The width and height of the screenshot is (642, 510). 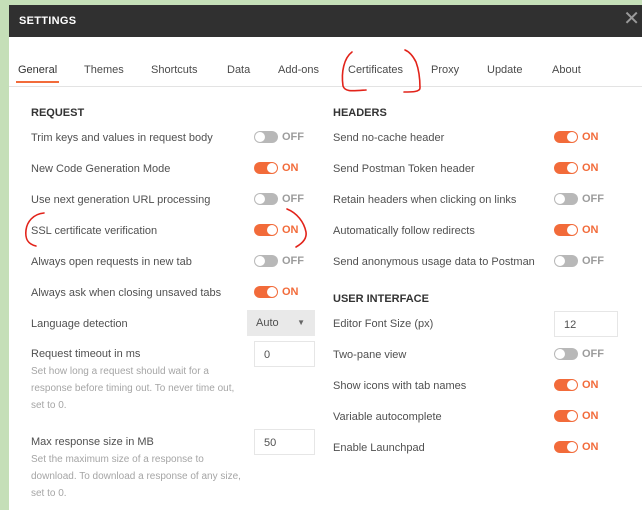 I want to click on retain-headers-label: Retain headers when clicking on links, so click(x=425, y=200).